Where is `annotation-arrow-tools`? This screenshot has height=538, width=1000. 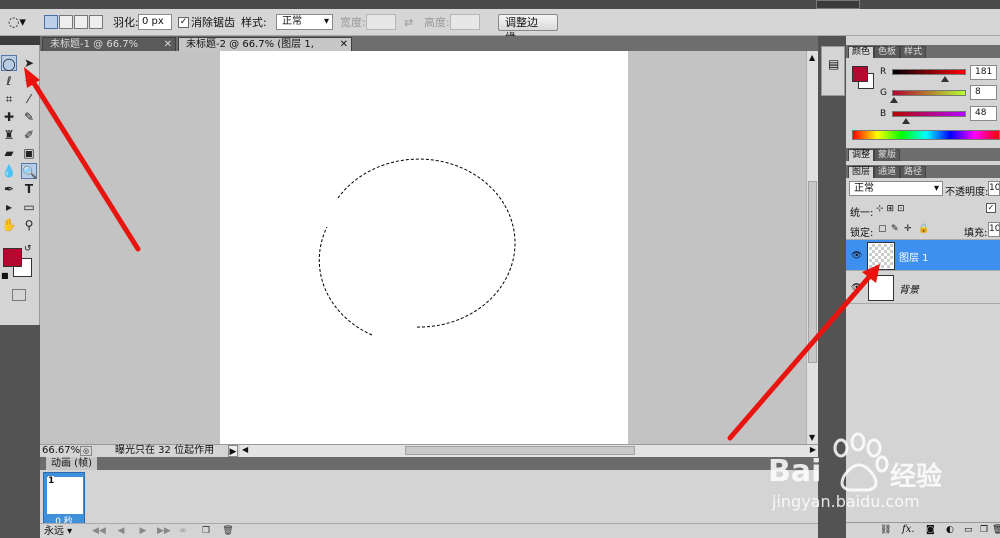 annotation-arrow-tools is located at coordinates (85, 164).